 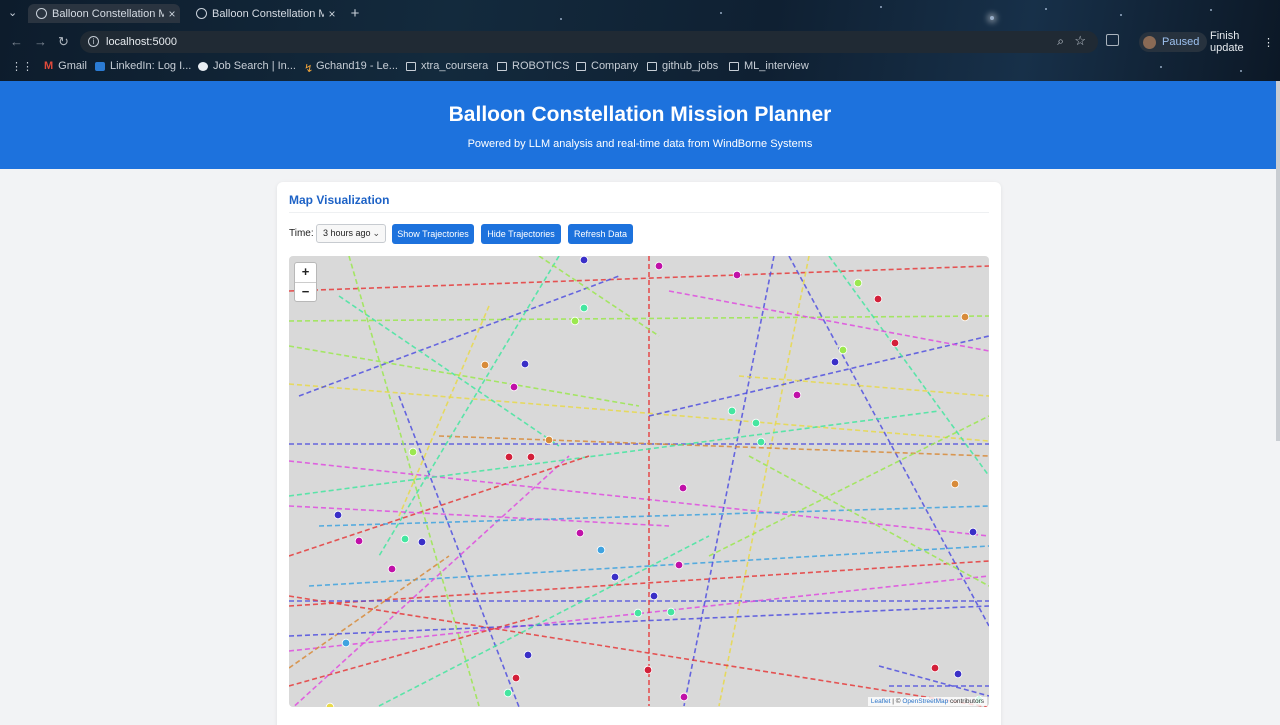 What do you see at coordinates (104, 13) in the screenshot?
I see `tab-active: Balloon Constellation Mi ×` at bounding box center [104, 13].